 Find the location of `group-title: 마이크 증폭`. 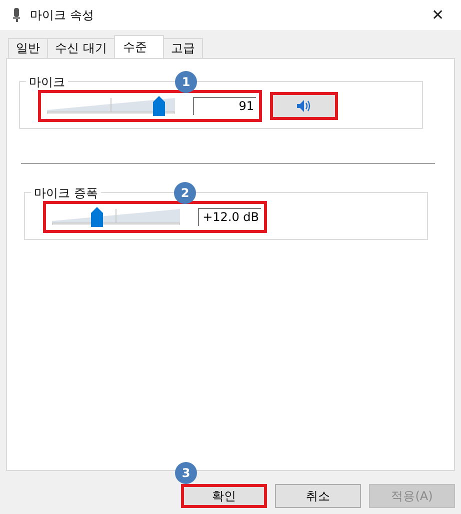

group-title: 마이크 증폭 is located at coordinates (66, 193).